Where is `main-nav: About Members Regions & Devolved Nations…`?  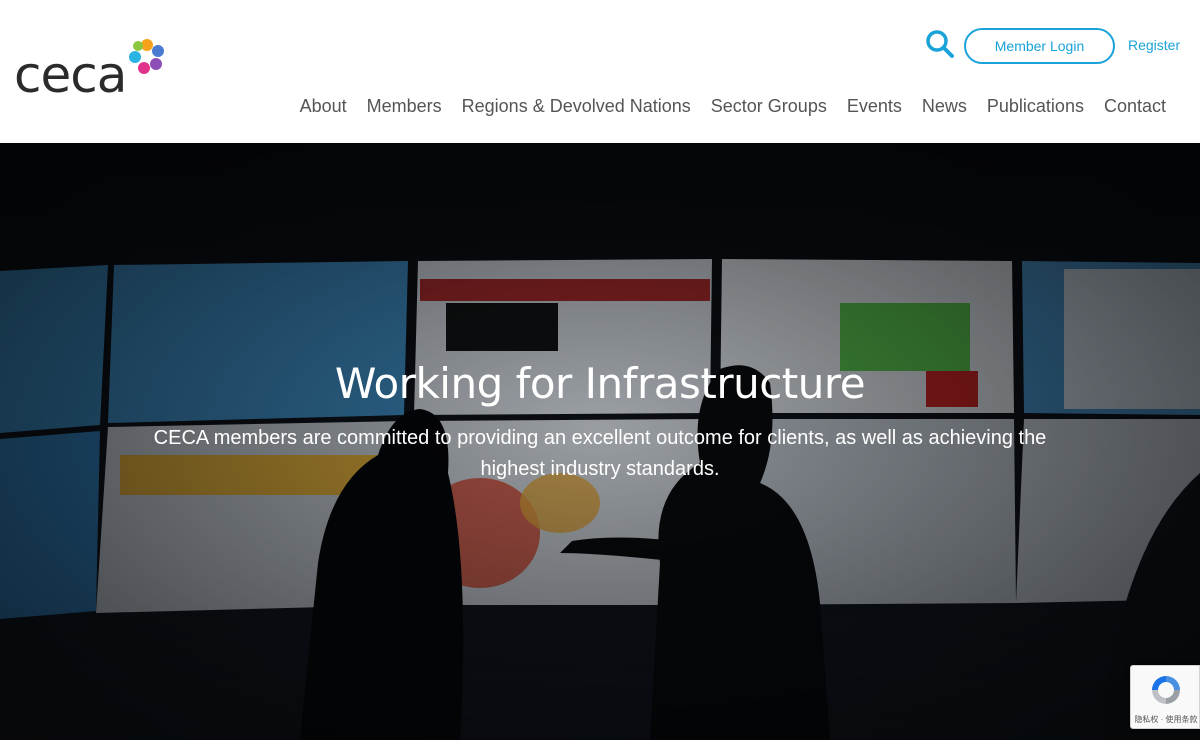
main-nav: About Members Regions & Devolved Nations… is located at coordinates (733, 106).